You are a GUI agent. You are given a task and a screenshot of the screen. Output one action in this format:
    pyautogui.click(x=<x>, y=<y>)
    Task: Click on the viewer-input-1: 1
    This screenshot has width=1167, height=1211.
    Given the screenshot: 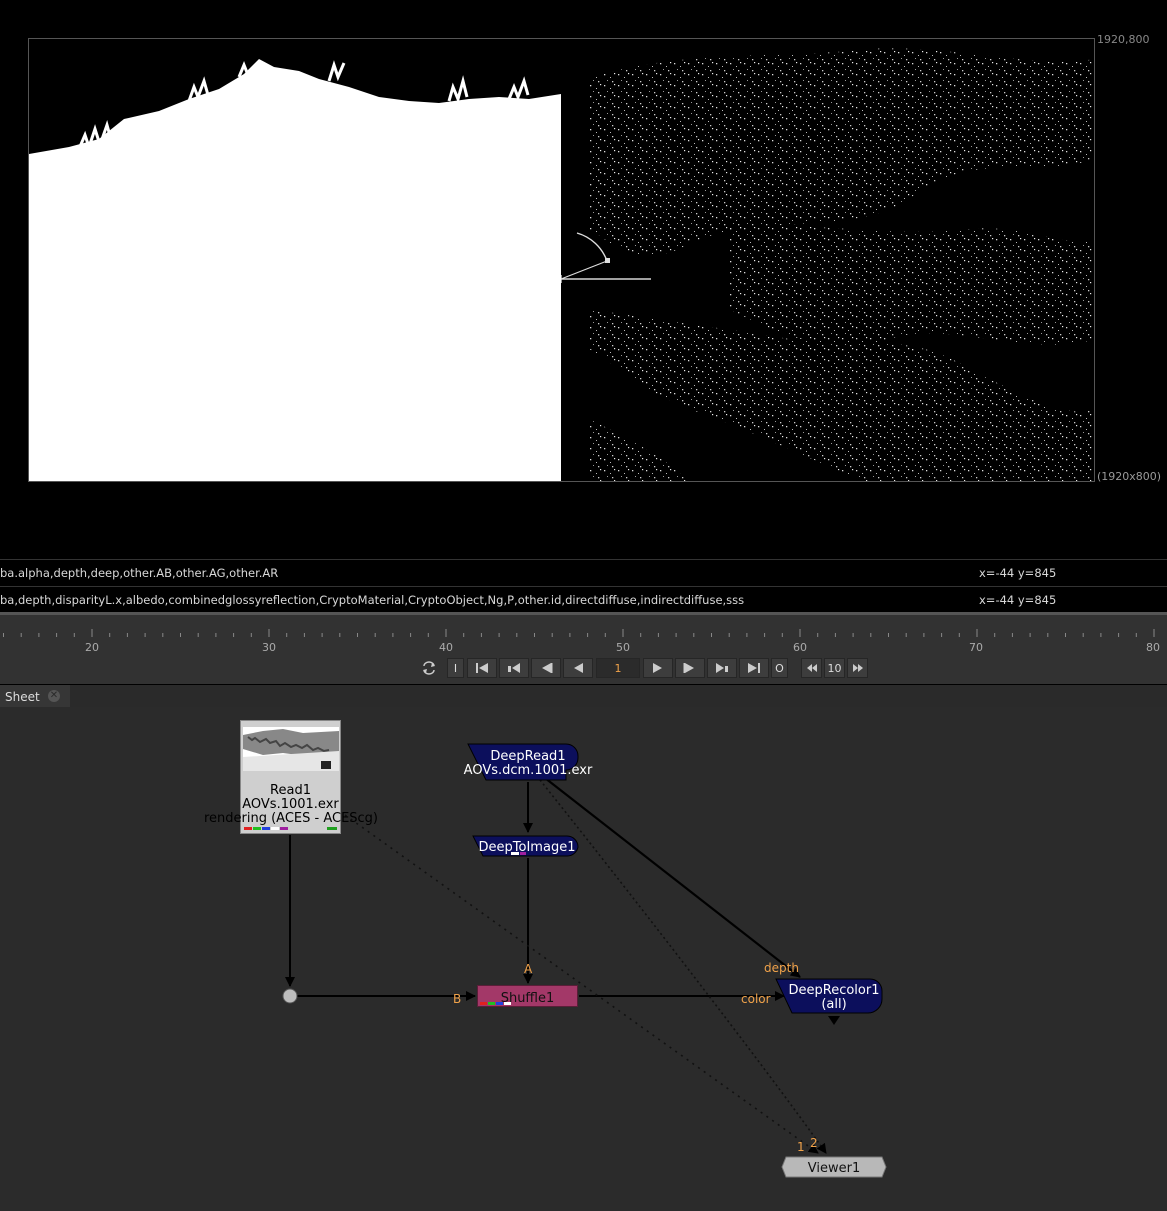 What is the action you would take?
    pyautogui.click(x=801, y=1147)
    